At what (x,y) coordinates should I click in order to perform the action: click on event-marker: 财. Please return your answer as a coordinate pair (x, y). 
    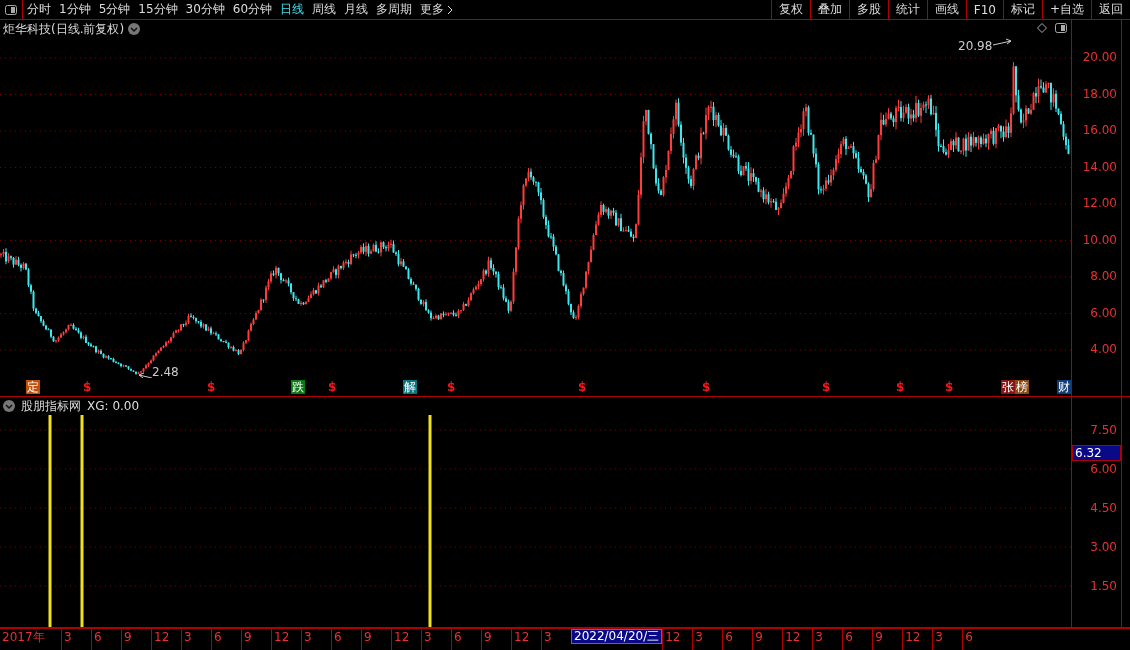
    Looking at the image, I should click on (1064, 387).